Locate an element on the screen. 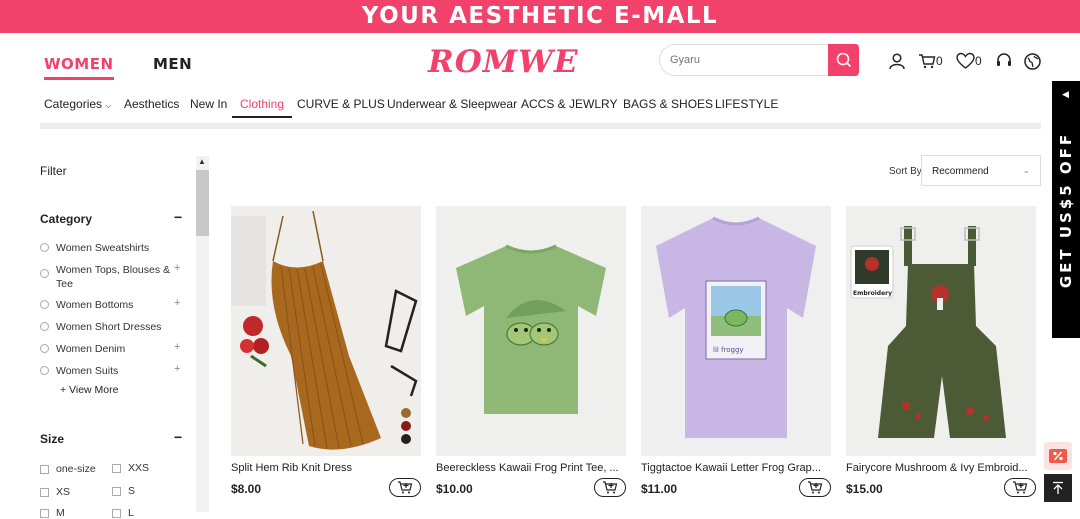 This screenshot has width=1080, height=519. cart-count: 0 is located at coordinates (939, 61).